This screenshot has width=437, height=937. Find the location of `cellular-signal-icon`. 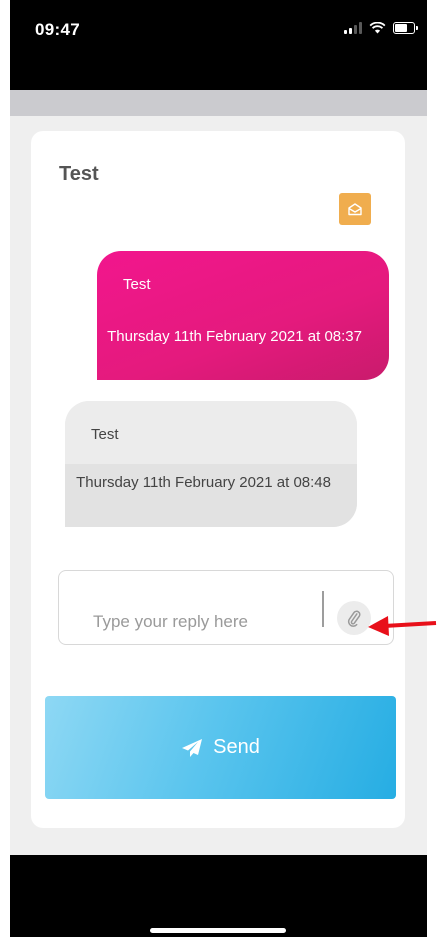

cellular-signal-icon is located at coordinates (353, 28).